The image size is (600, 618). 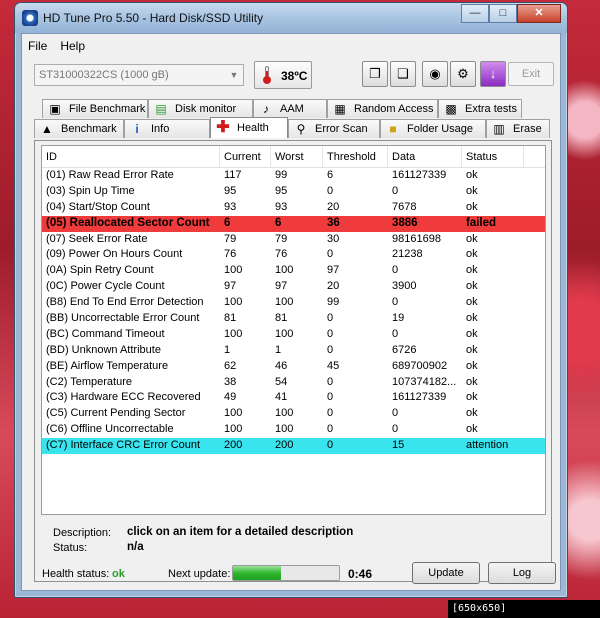 What do you see at coordinates (407, 254) in the screenshot?
I see `cell-data: 21238` at bounding box center [407, 254].